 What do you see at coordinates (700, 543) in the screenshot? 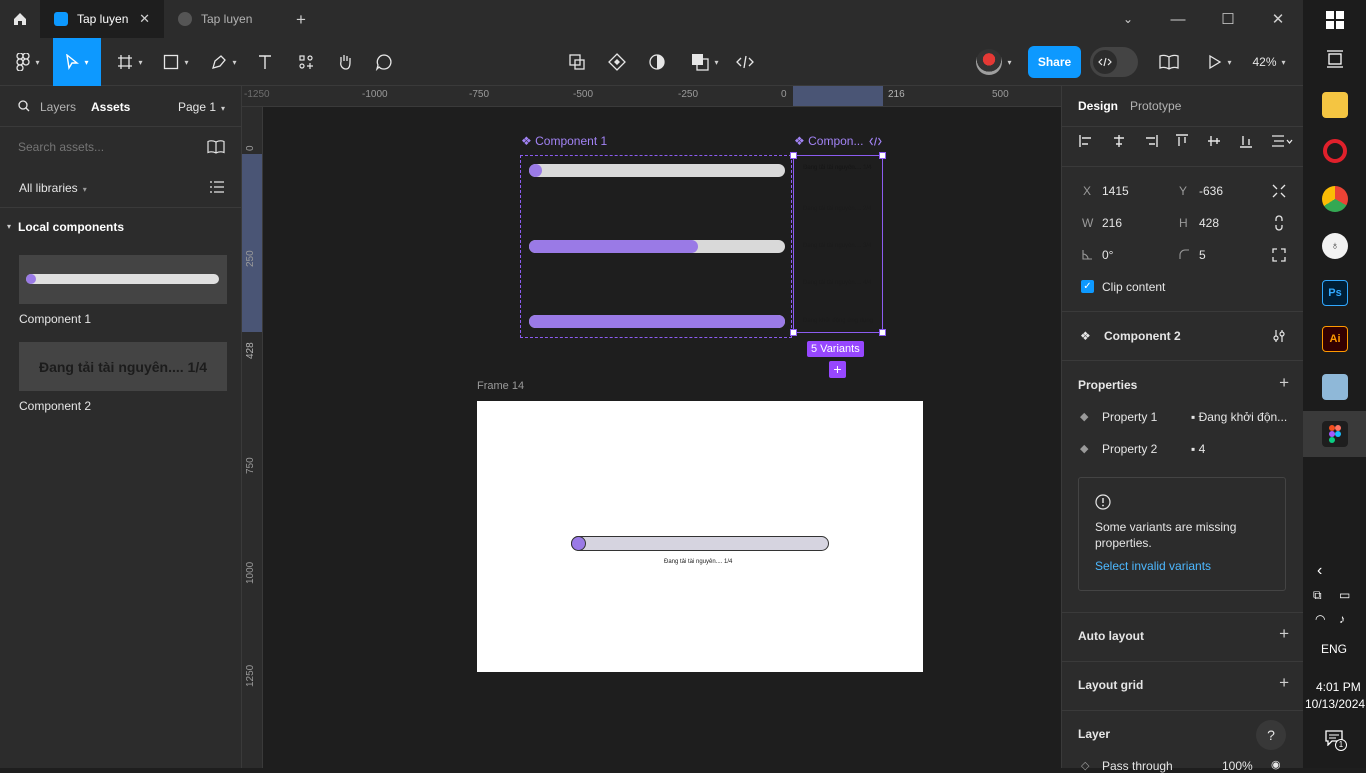
I see `frame-progress-track` at bounding box center [700, 543].